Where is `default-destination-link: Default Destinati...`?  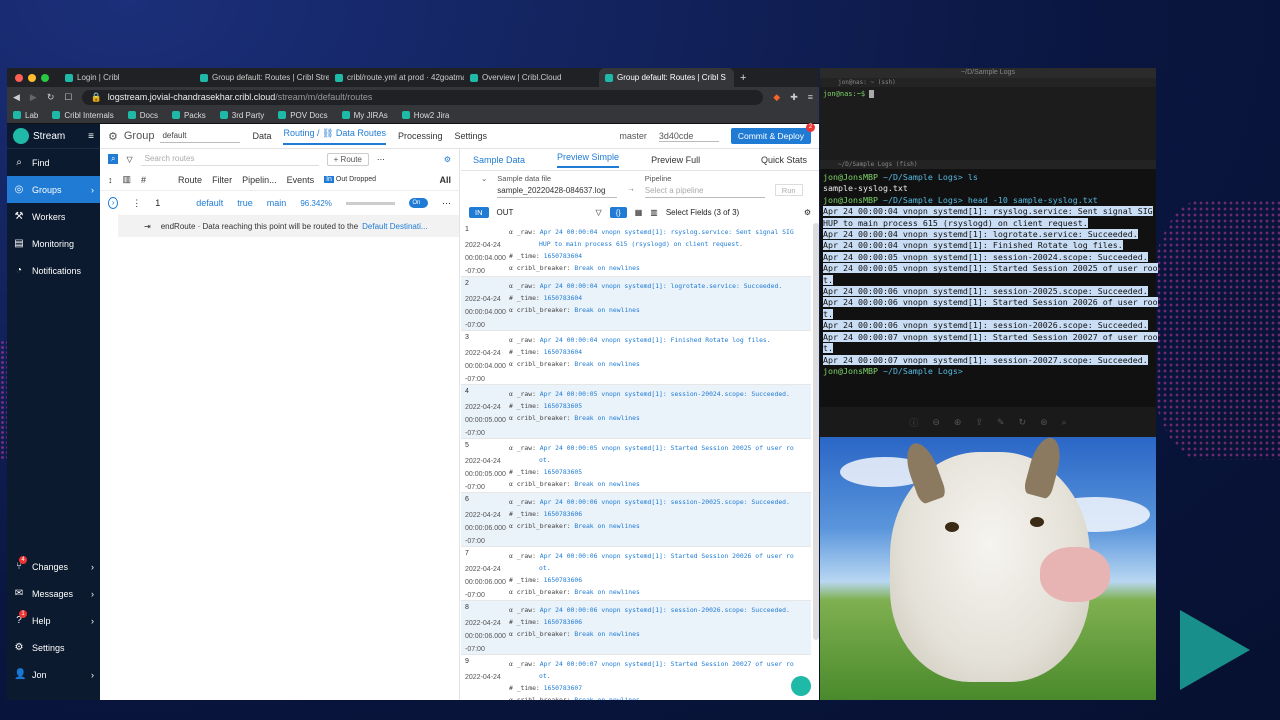
default-destination-link: Default Destinati... is located at coordinates (394, 226).